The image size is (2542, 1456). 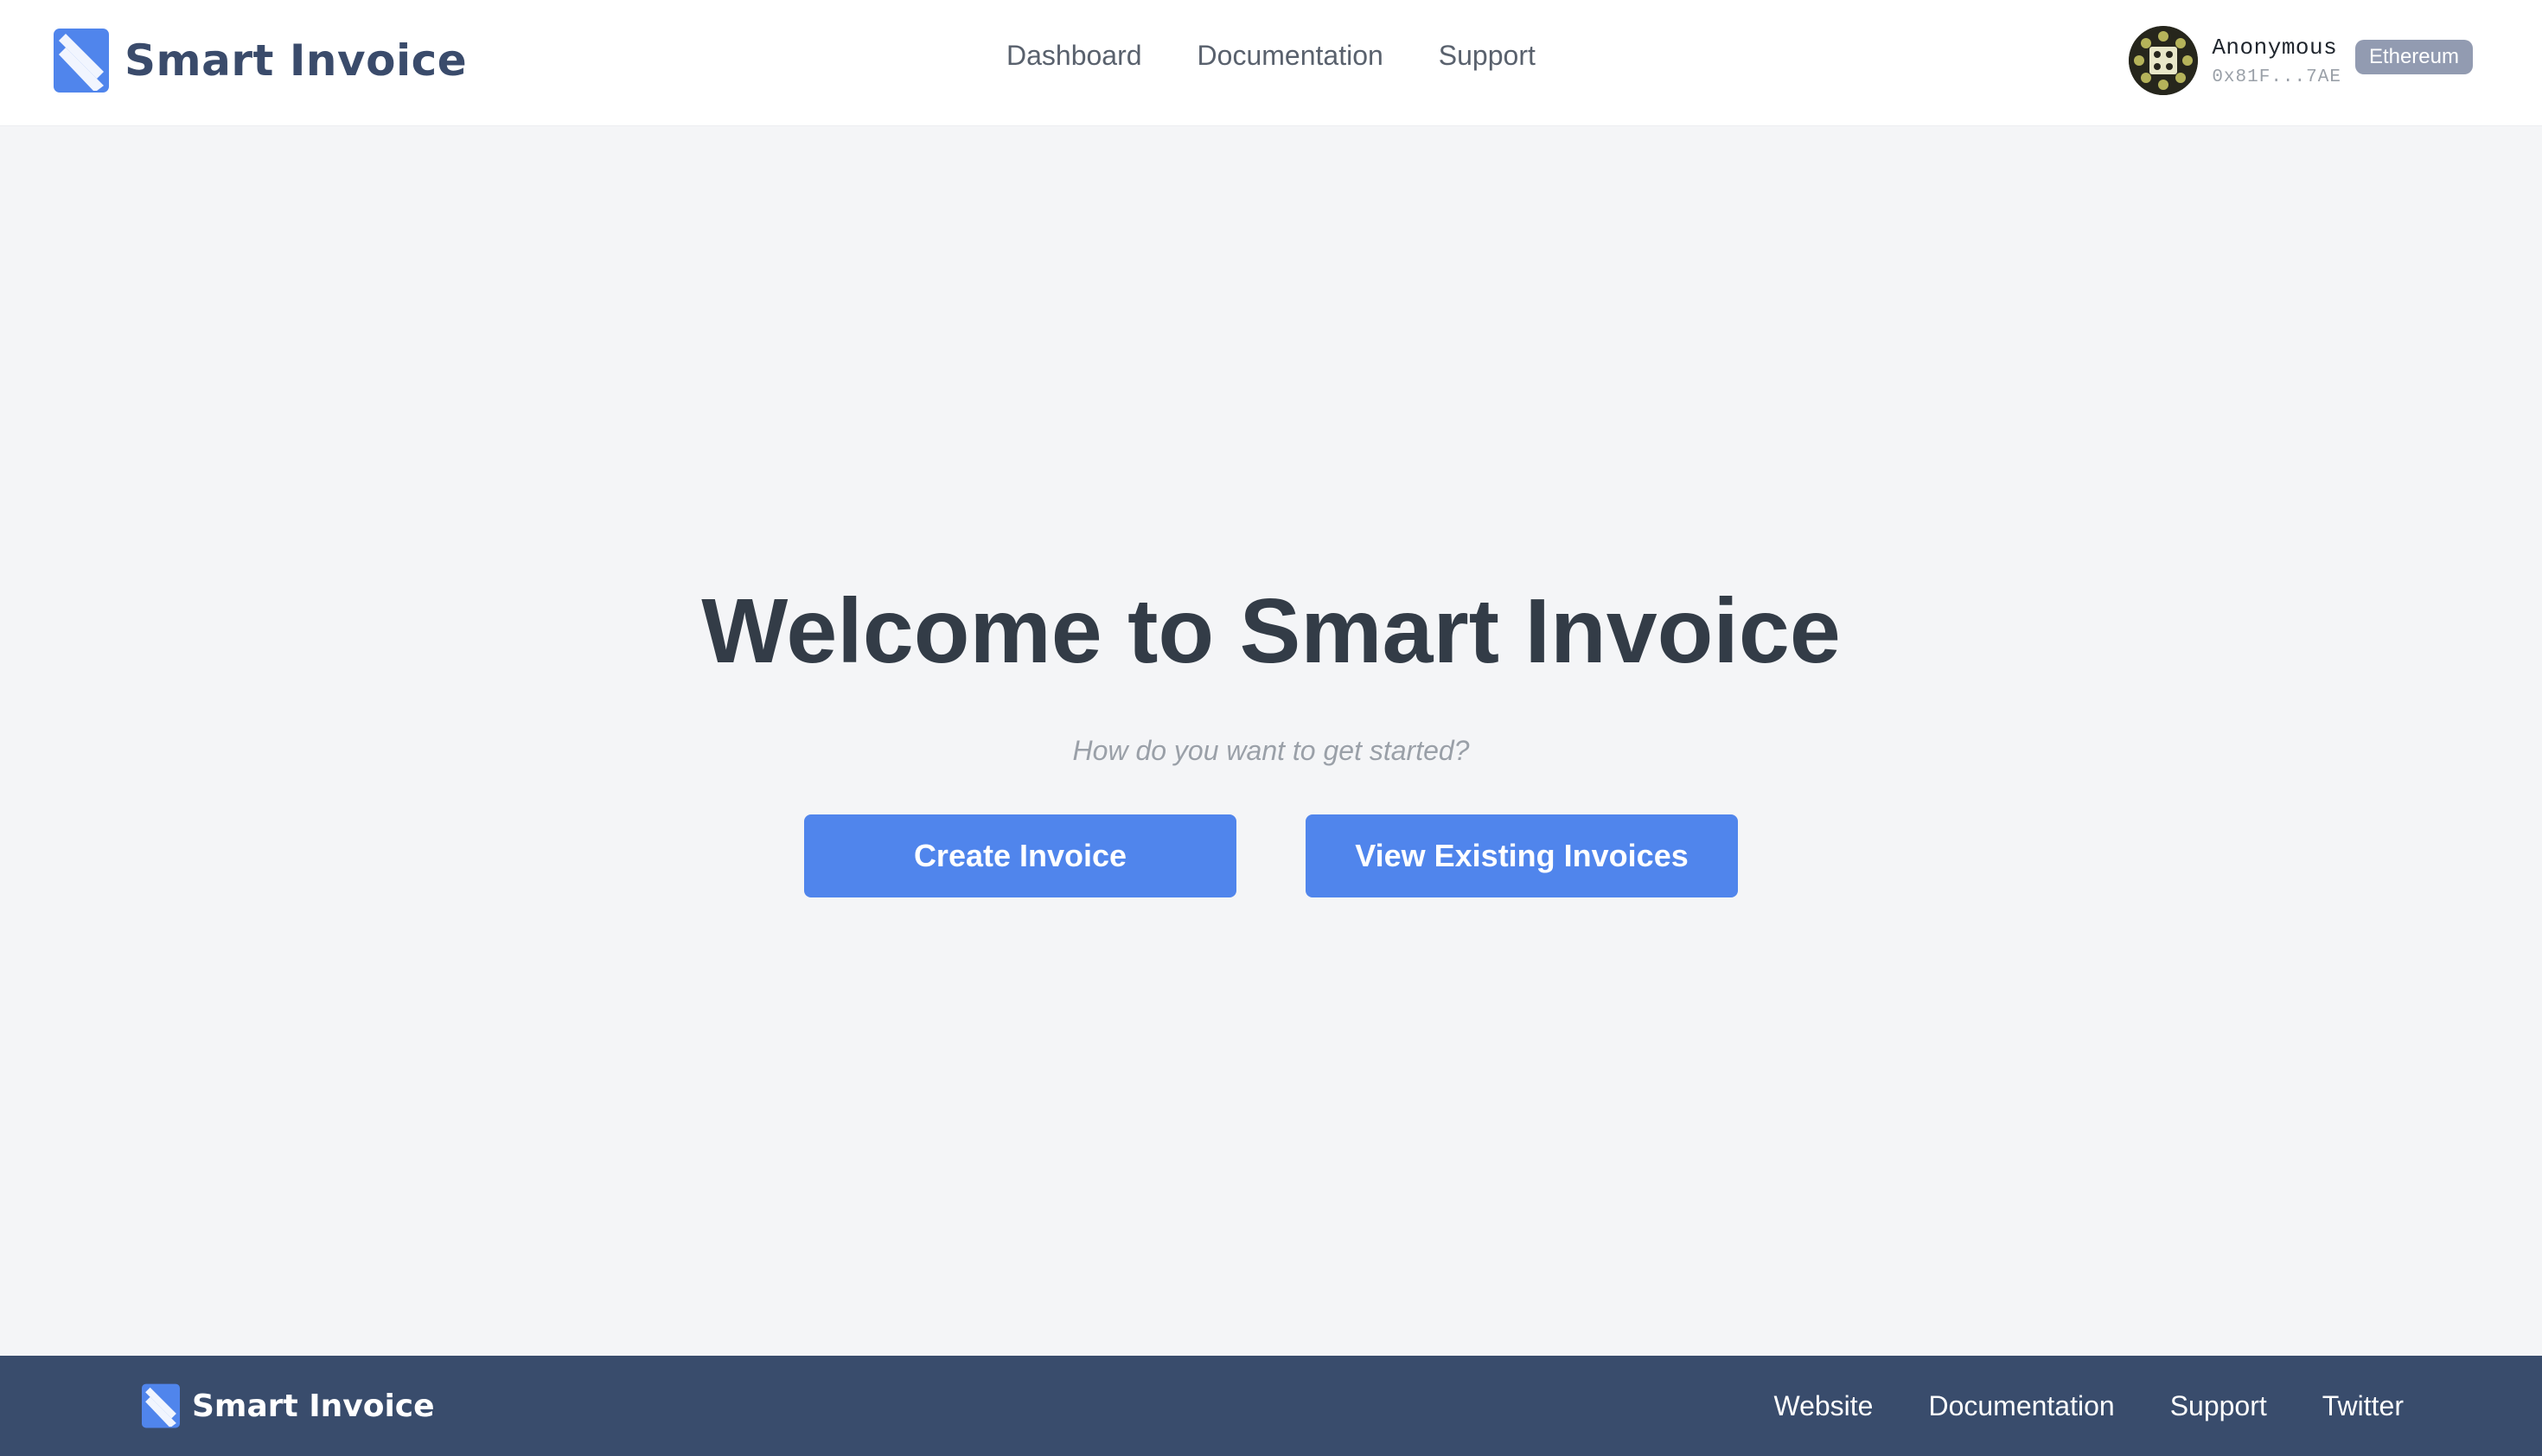 I want to click on footer-brand-link: Smart Invoice, so click(x=288, y=1406).